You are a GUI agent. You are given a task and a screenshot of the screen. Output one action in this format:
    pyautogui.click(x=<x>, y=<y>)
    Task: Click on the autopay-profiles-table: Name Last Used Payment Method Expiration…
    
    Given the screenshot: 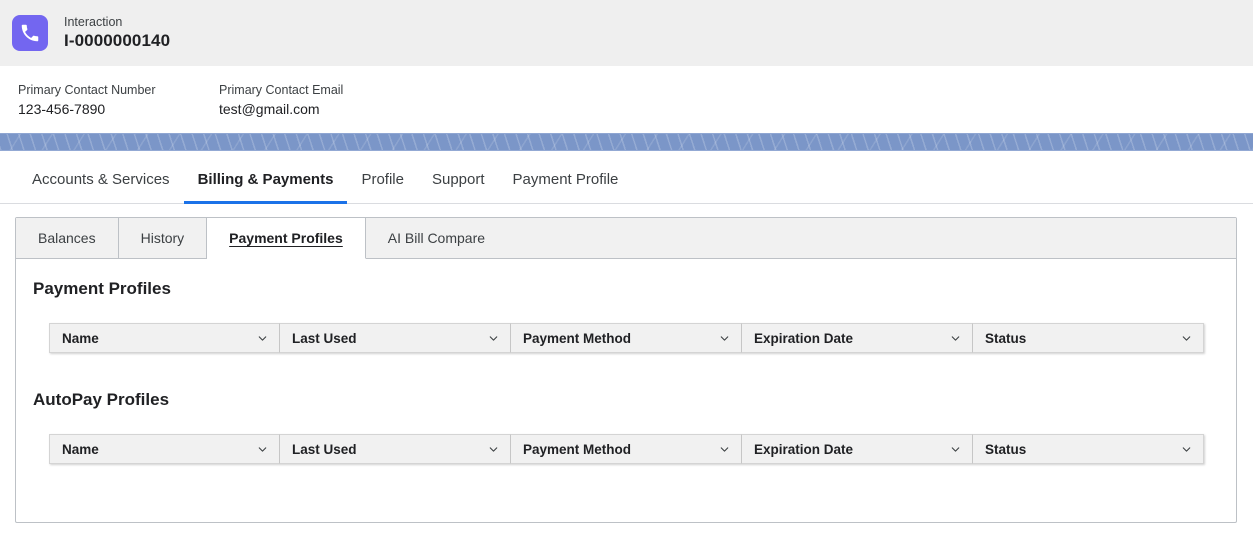 What is the action you would take?
    pyautogui.click(x=626, y=449)
    